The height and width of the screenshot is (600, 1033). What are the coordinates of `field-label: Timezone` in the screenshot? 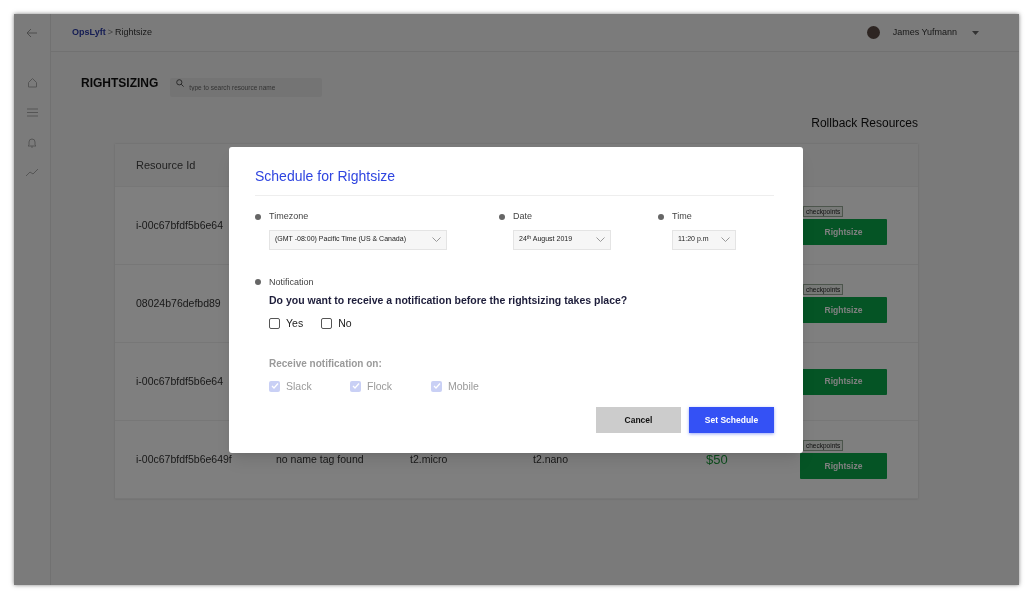 It's located at (289, 216).